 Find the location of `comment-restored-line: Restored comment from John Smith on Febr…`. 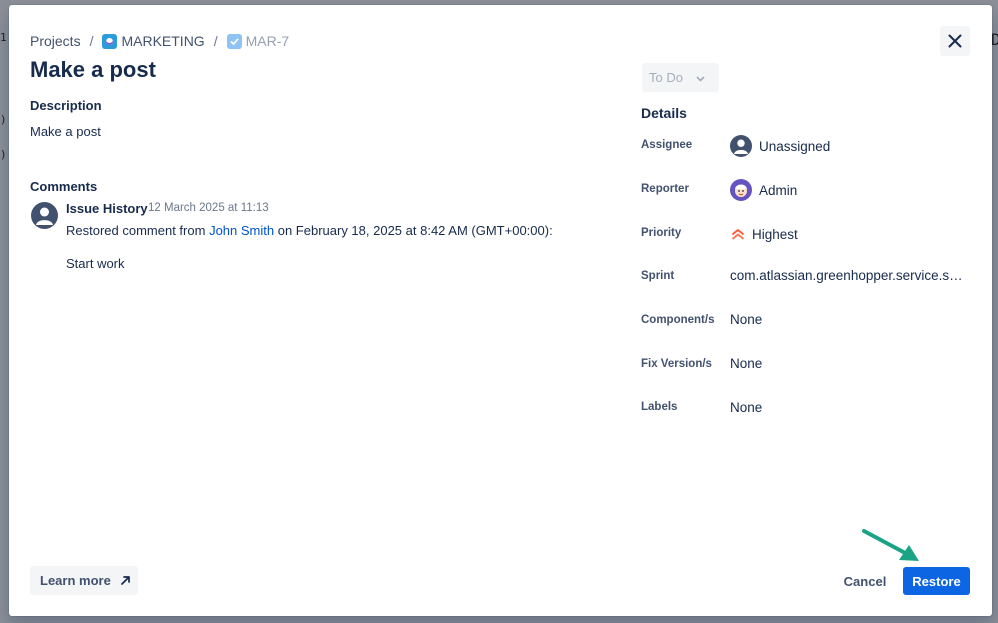

comment-restored-line: Restored comment from John Smith on Febr… is located at coordinates (309, 230).